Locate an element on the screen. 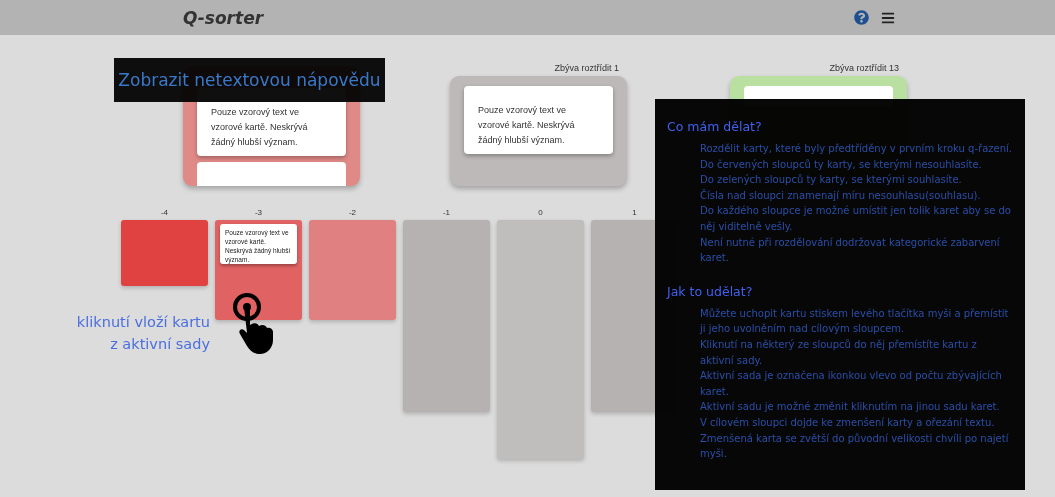 The image size is (1055, 497). column-score: -4 is located at coordinates (164, 212).